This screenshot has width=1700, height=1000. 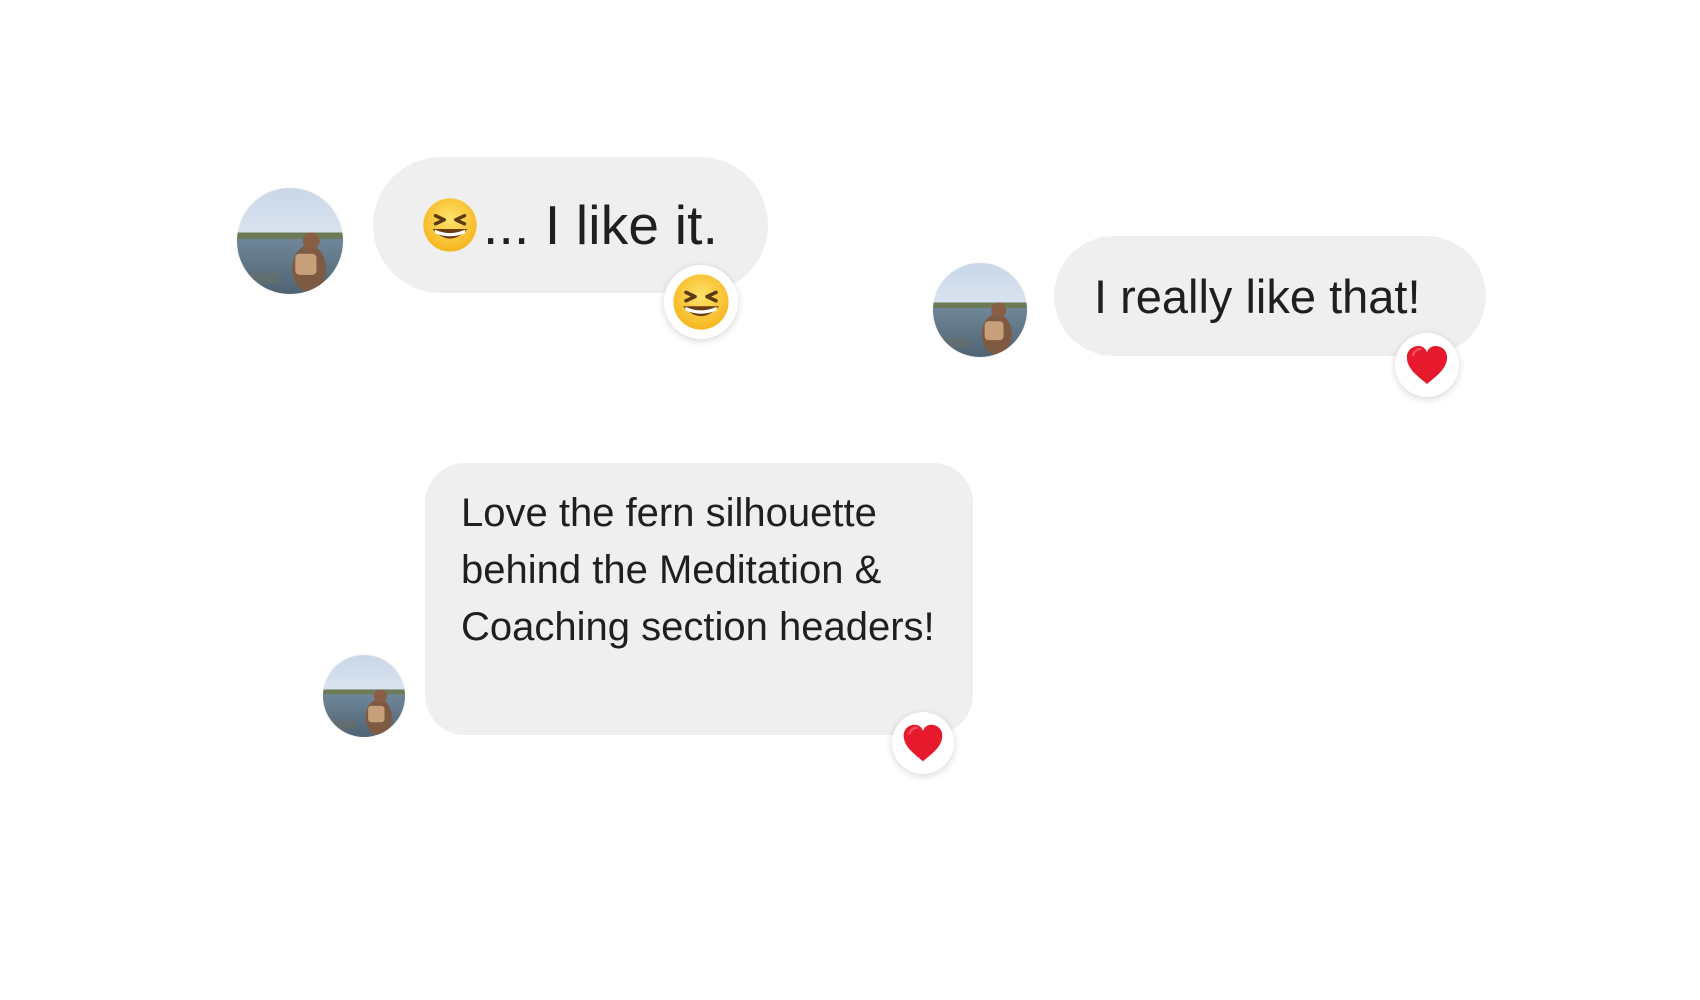 What do you see at coordinates (601, 225) in the screenshot?
I see `message-text: ... I like it.` at bounding box center [601, 225].